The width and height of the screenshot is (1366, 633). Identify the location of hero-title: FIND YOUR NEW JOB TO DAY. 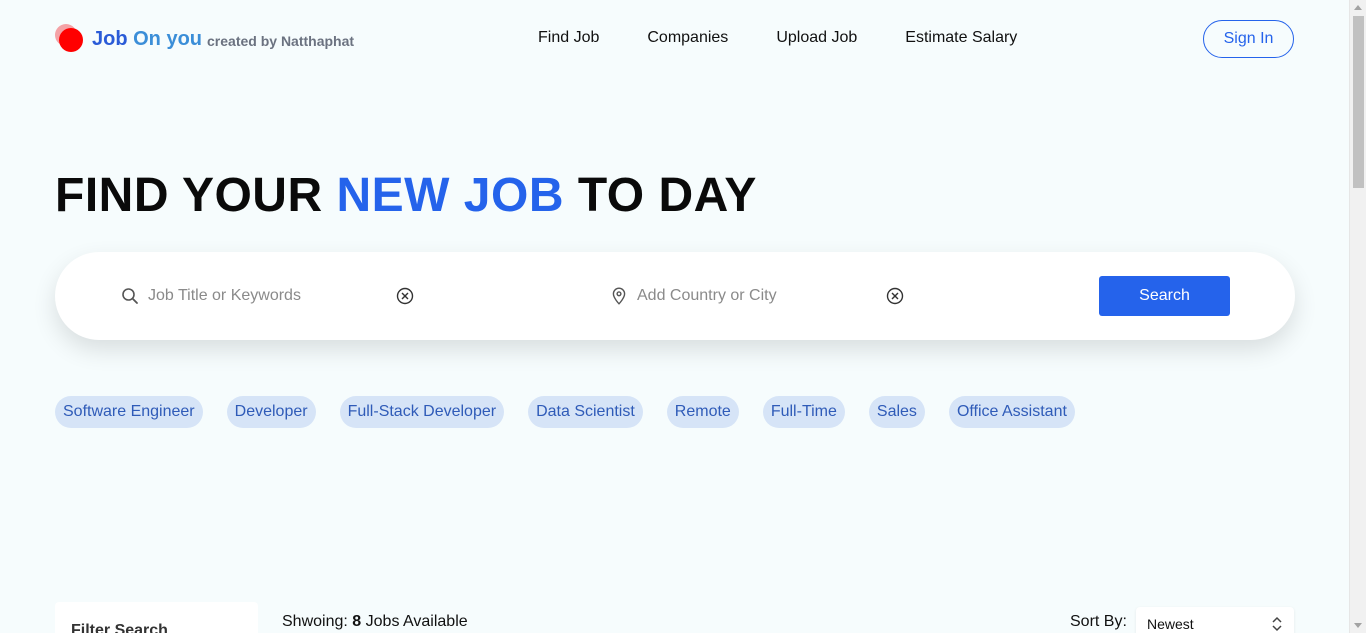
(406, 195).